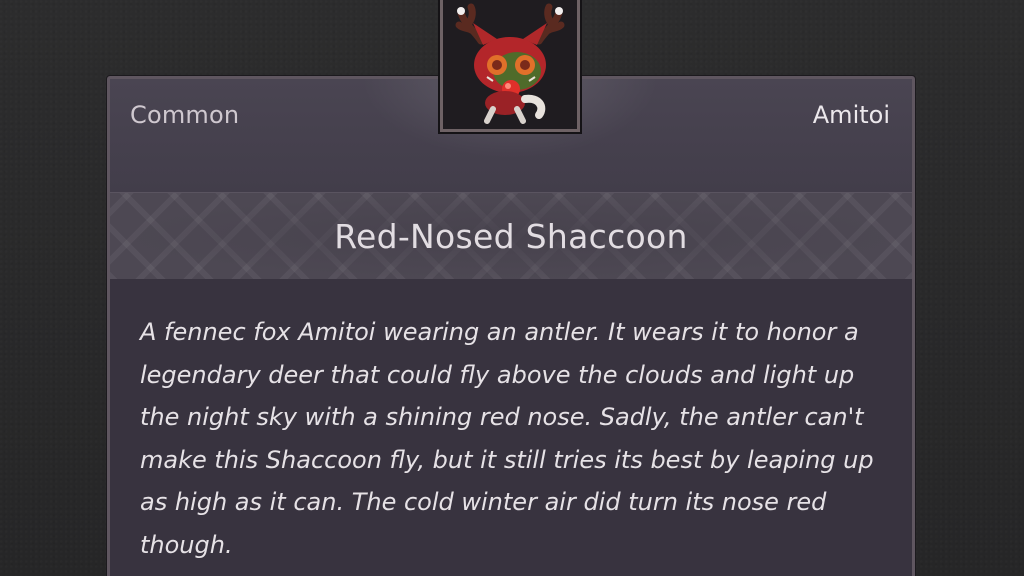 This screenshot has width=1024, height=576. I want to click on red-nosed-shaccoon-icon, so click(510, 64).